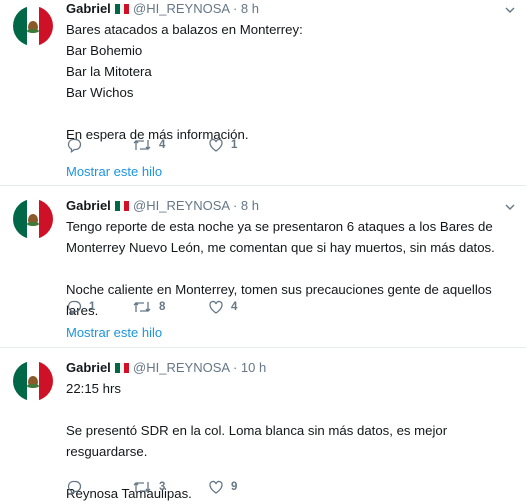 The width and height of the screenshot is (526, 504). Describe the element at coordinates (99, 307) in the screenshot. I see `reply-button: 1` at that location.